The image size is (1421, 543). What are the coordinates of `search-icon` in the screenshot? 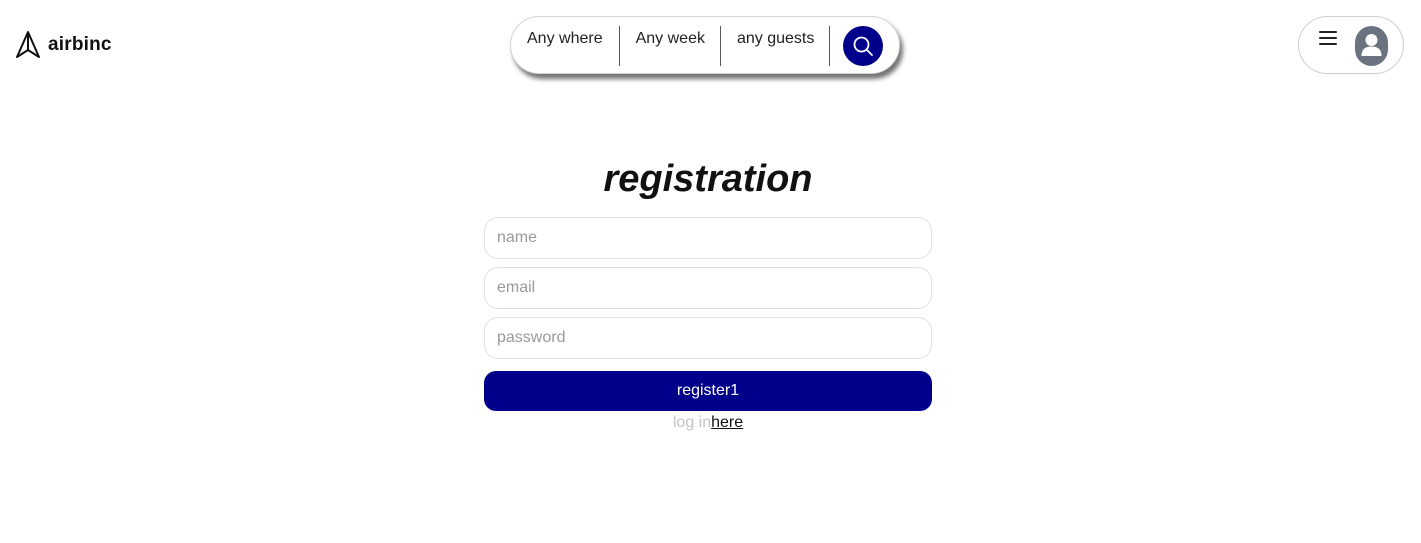 It's located at (863, 46).